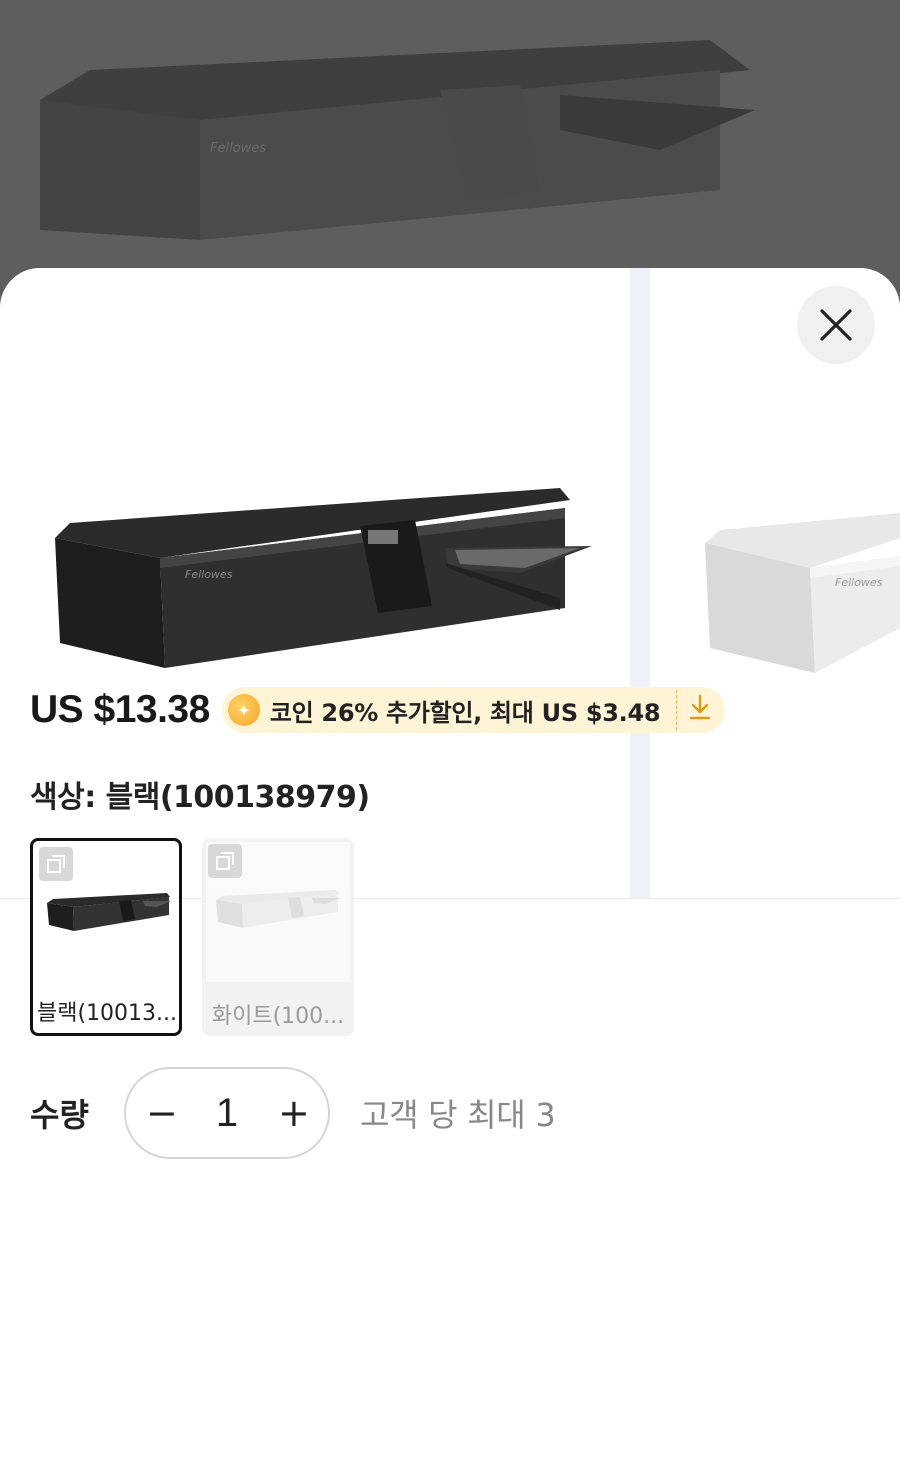 The width and height of the screenshot is (900, 1465). Describe the element at coordinates (120, 709) in the screenshot. I see `price-text: US $13.38` at that location.